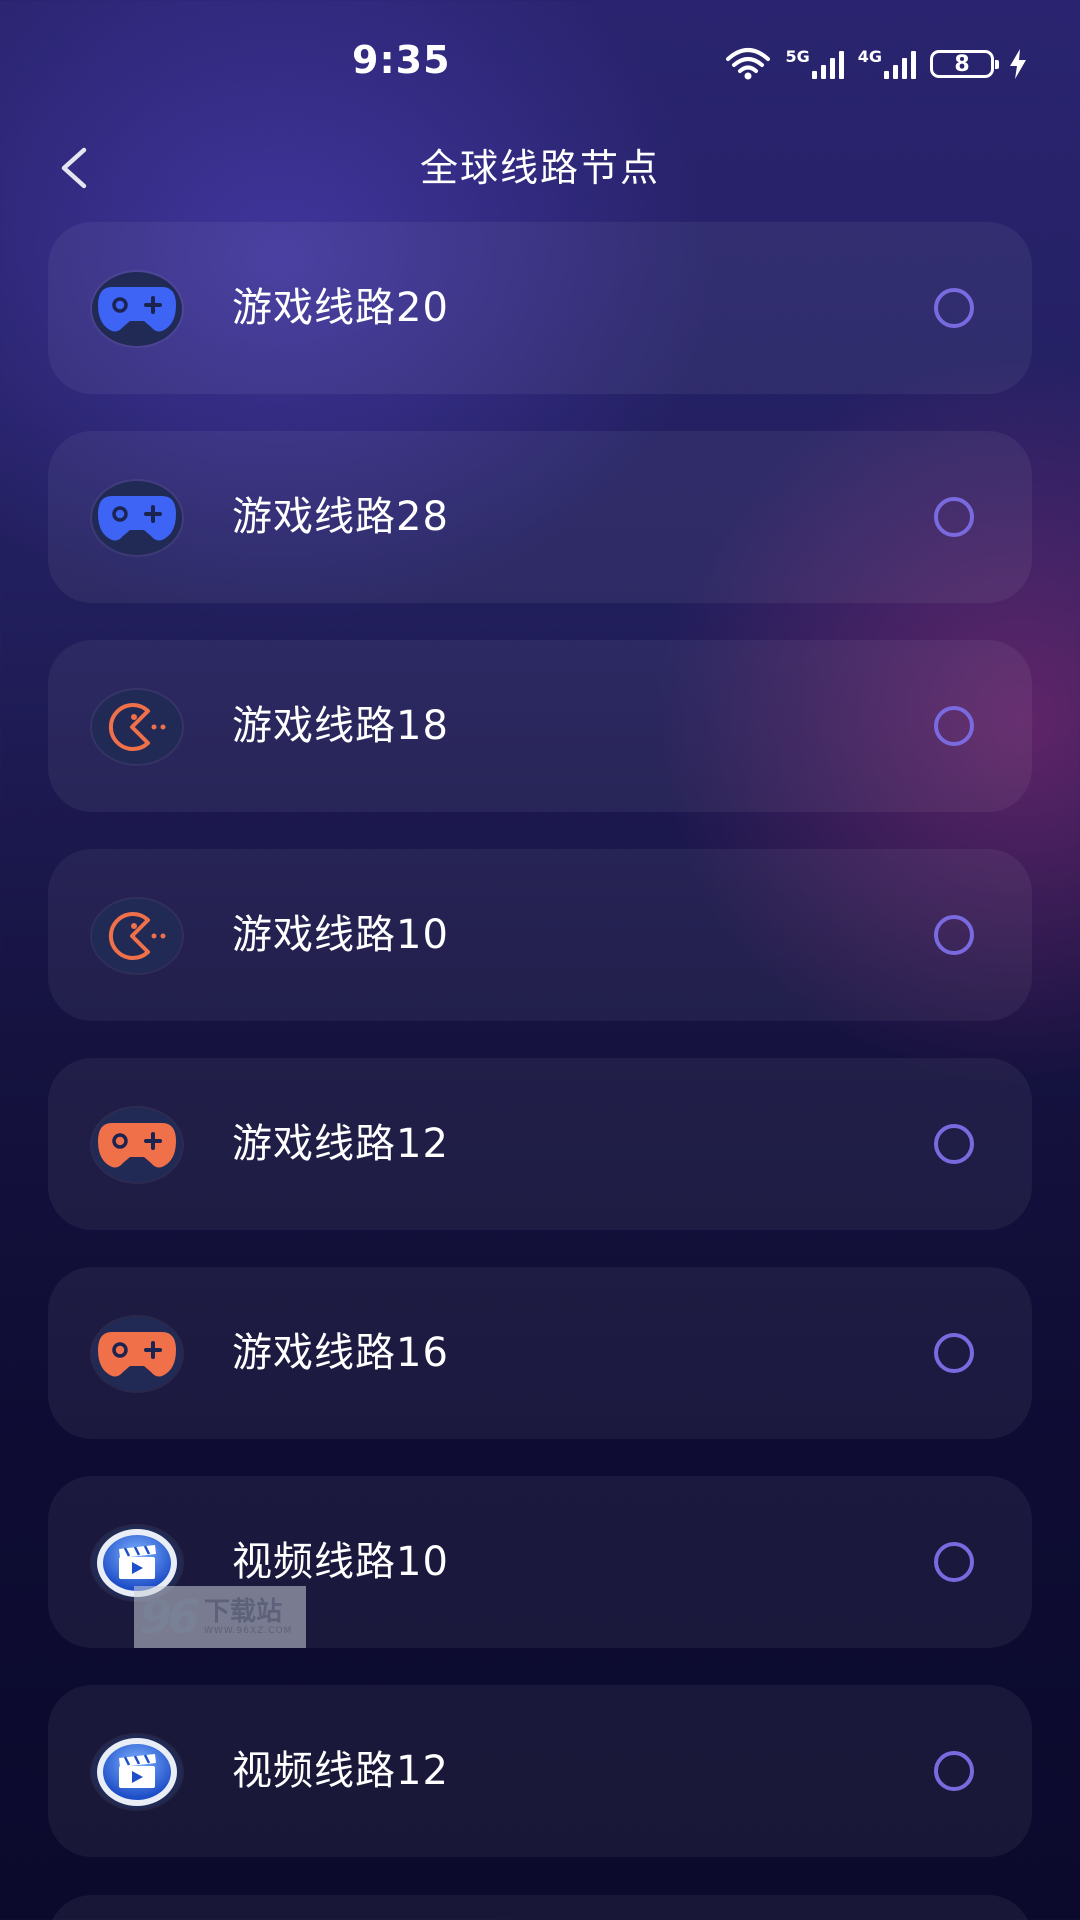 The image size is (1080, 1920). Describe the element at coordinates (401, 60) in the screenshot. I see `status-time: 9:35` at that location.